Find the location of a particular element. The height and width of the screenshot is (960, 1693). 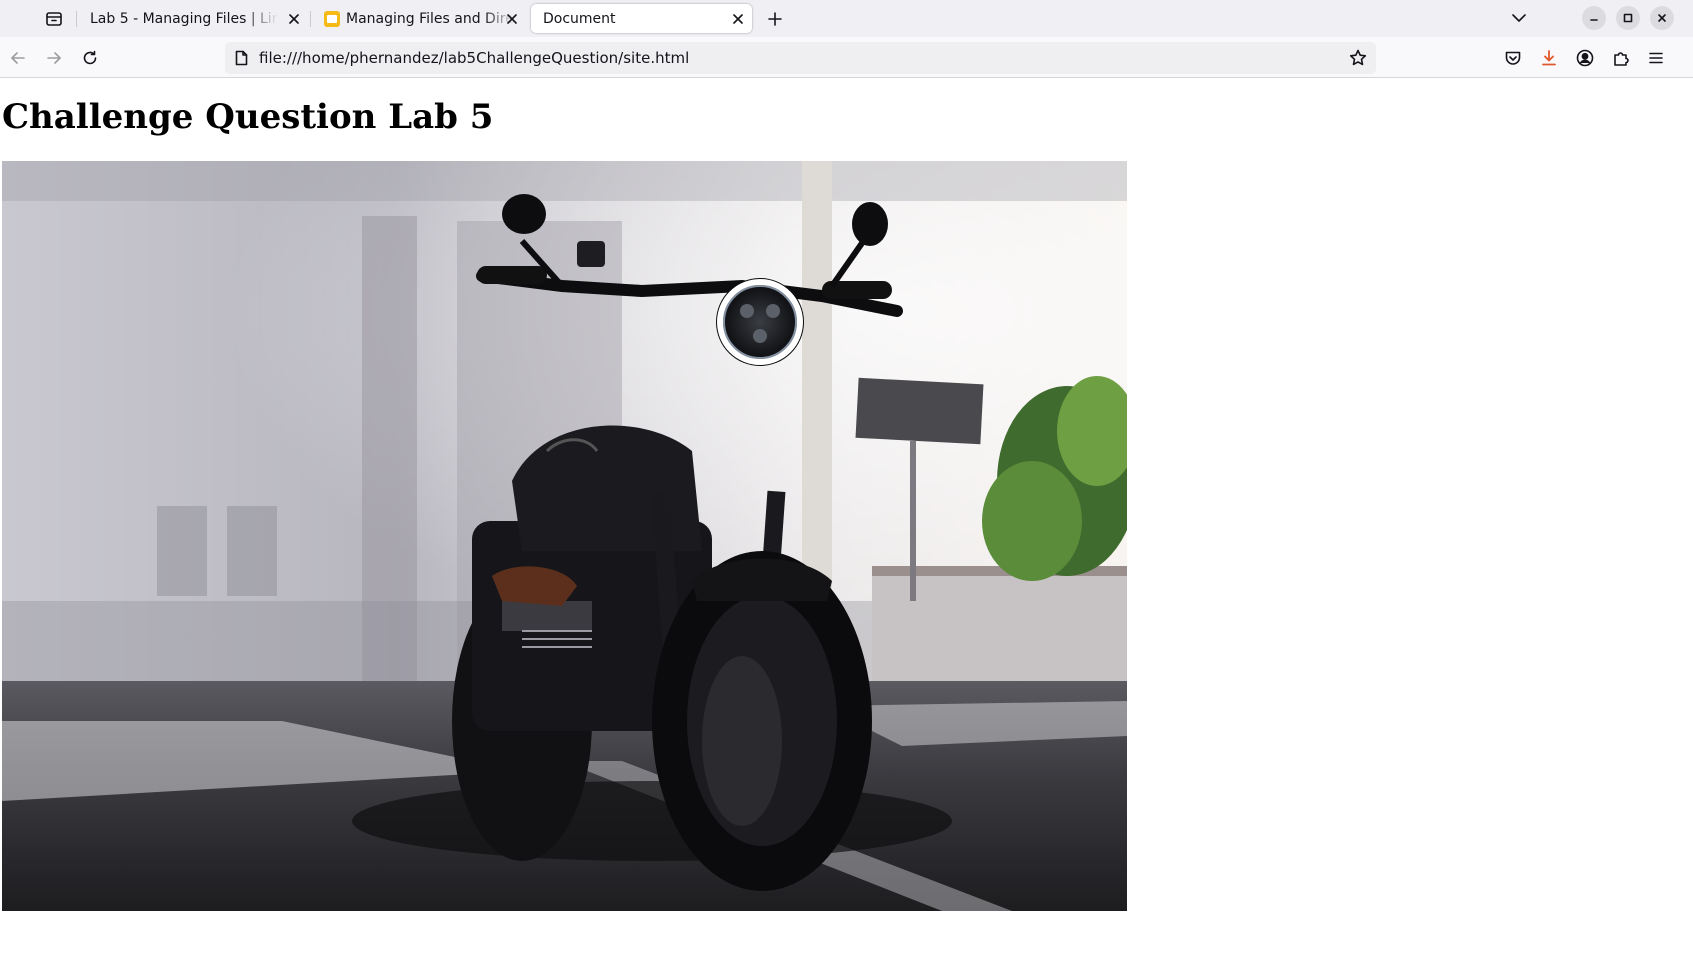

list-all-tabs-button is located at coordinates (1519, 18).